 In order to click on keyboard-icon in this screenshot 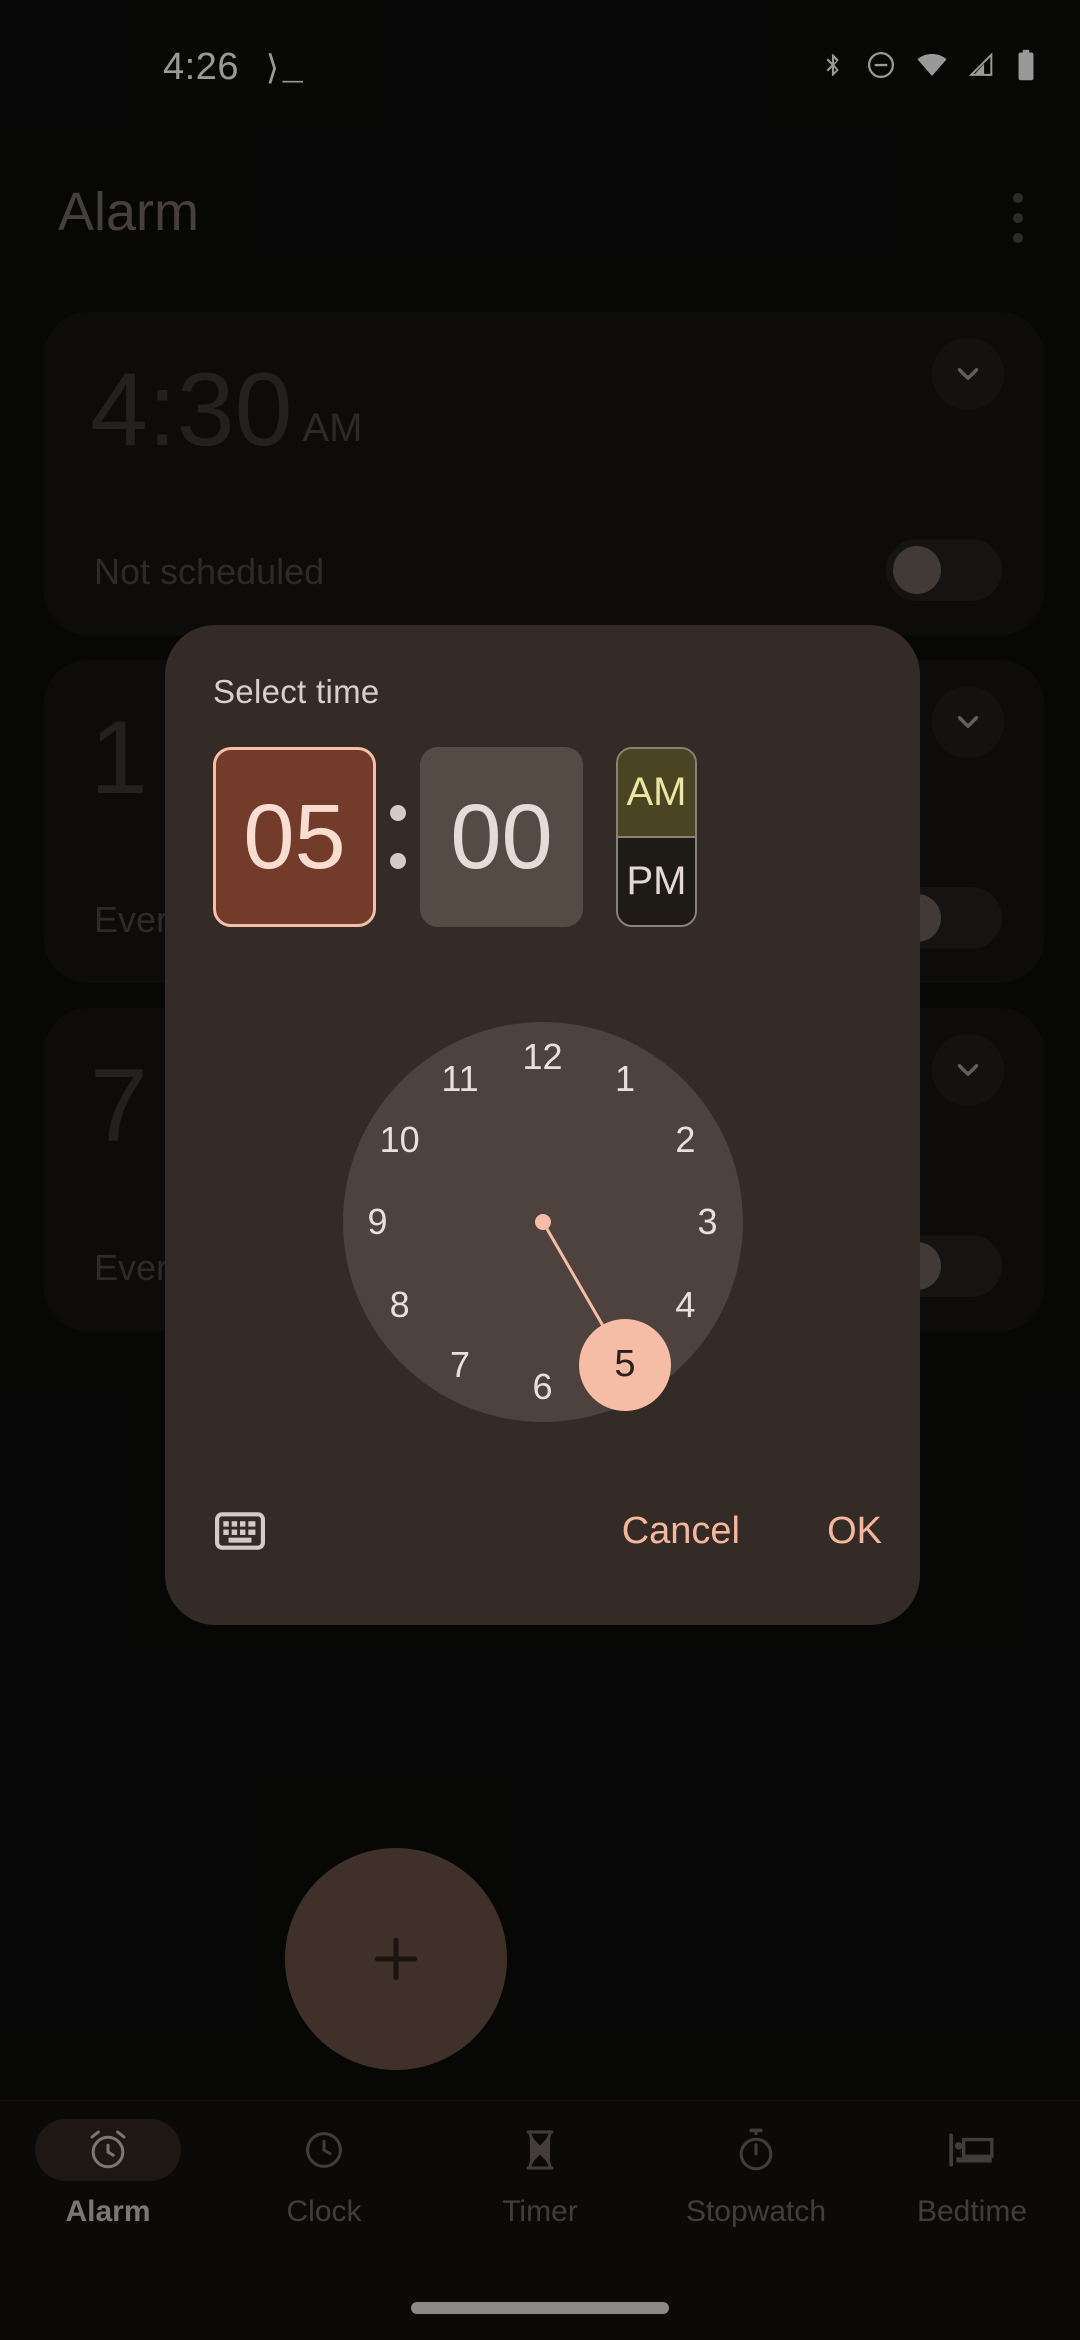, I will do `click(240, 1531)`.